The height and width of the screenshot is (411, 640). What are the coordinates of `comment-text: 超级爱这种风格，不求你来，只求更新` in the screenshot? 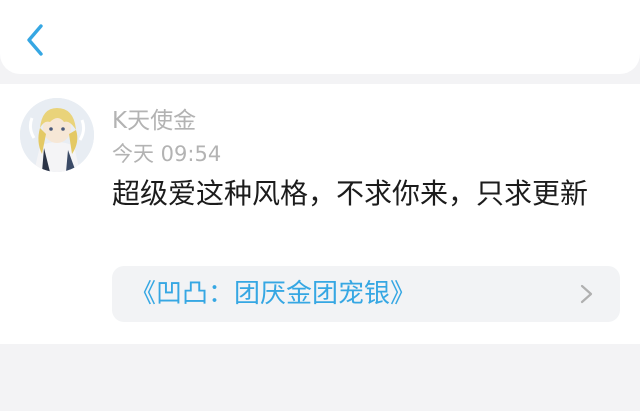 It's located at (350, 193).